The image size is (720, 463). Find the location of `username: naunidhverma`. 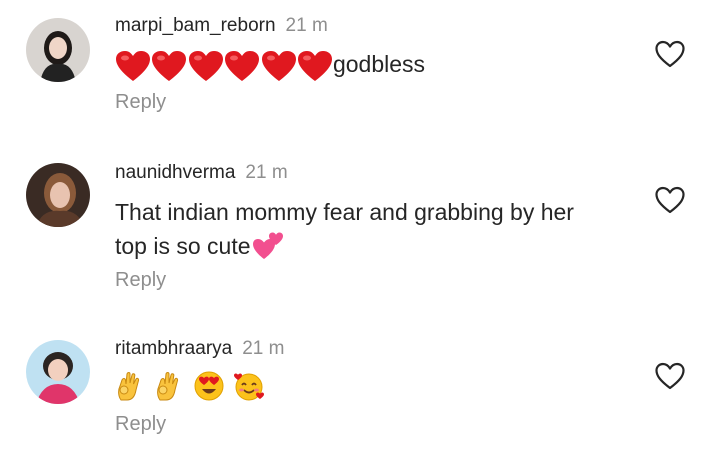

username: naunidhverma is located at coordinates (175, 172).